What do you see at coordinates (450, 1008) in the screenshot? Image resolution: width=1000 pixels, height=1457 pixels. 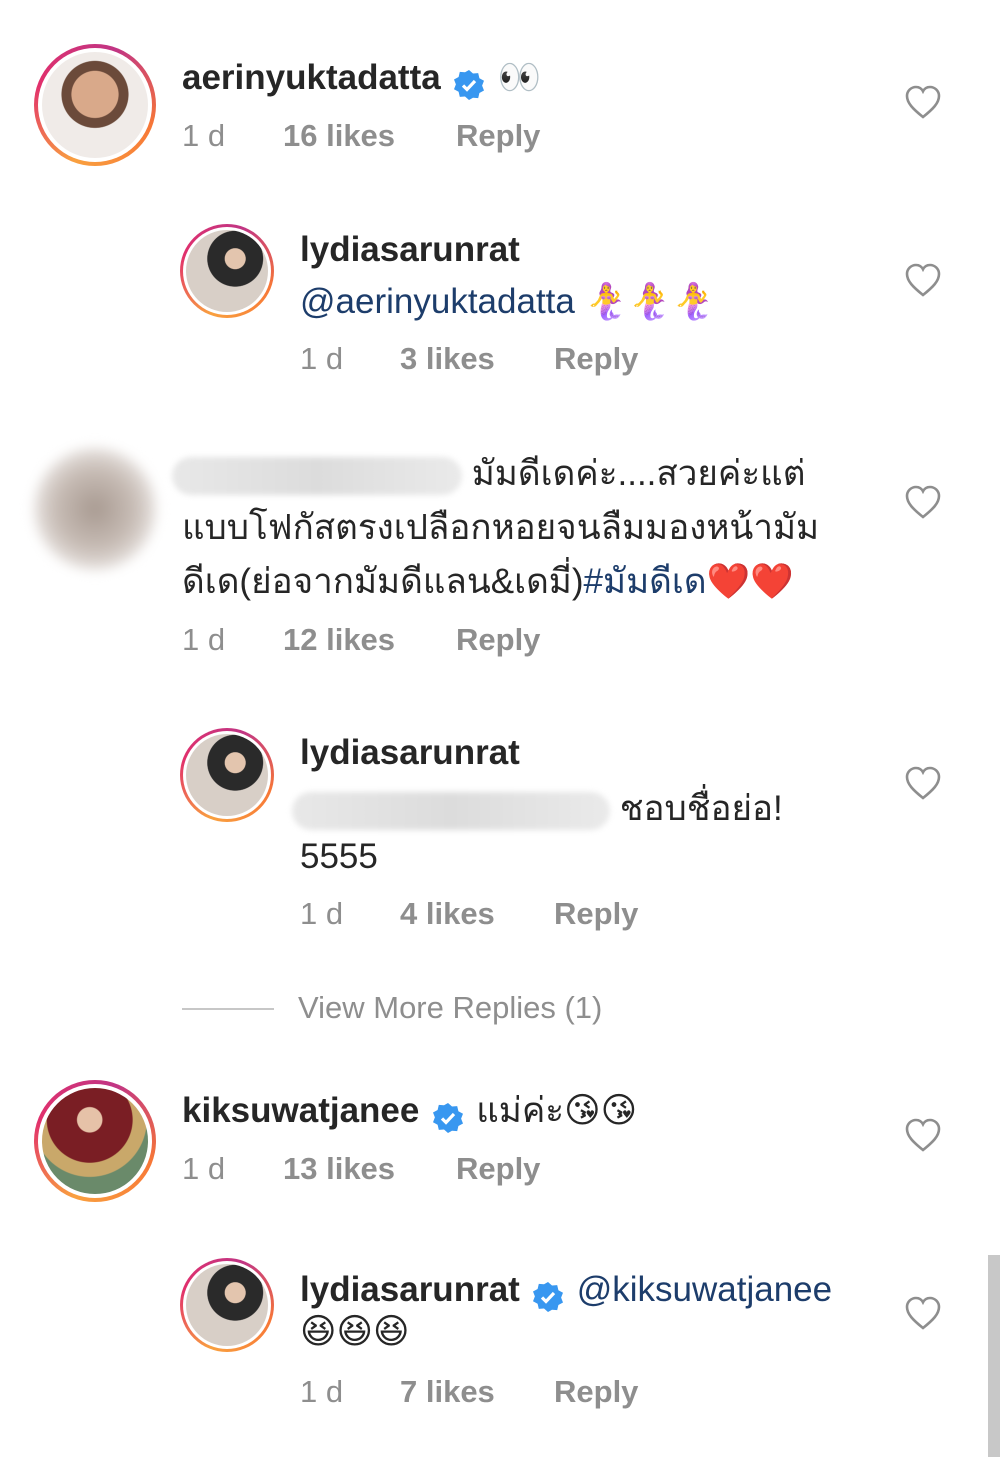 I see `view-more-replies-label: View More Replies (1)` at bounding box center [450, 1008].